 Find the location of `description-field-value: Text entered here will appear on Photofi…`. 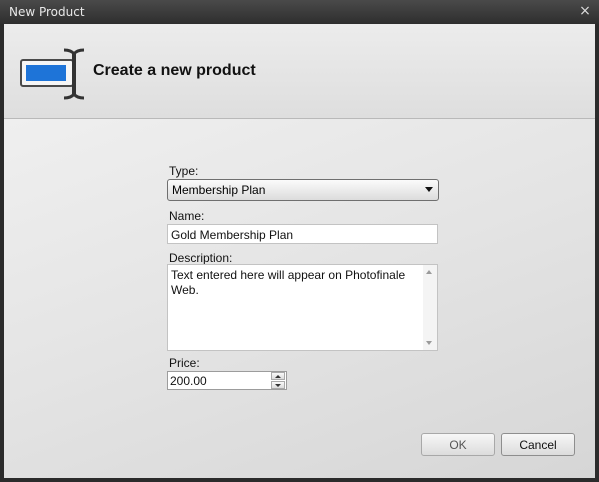

description-field-value: Text entered here will appear on Photofi… is located at coordinates (288, 282).